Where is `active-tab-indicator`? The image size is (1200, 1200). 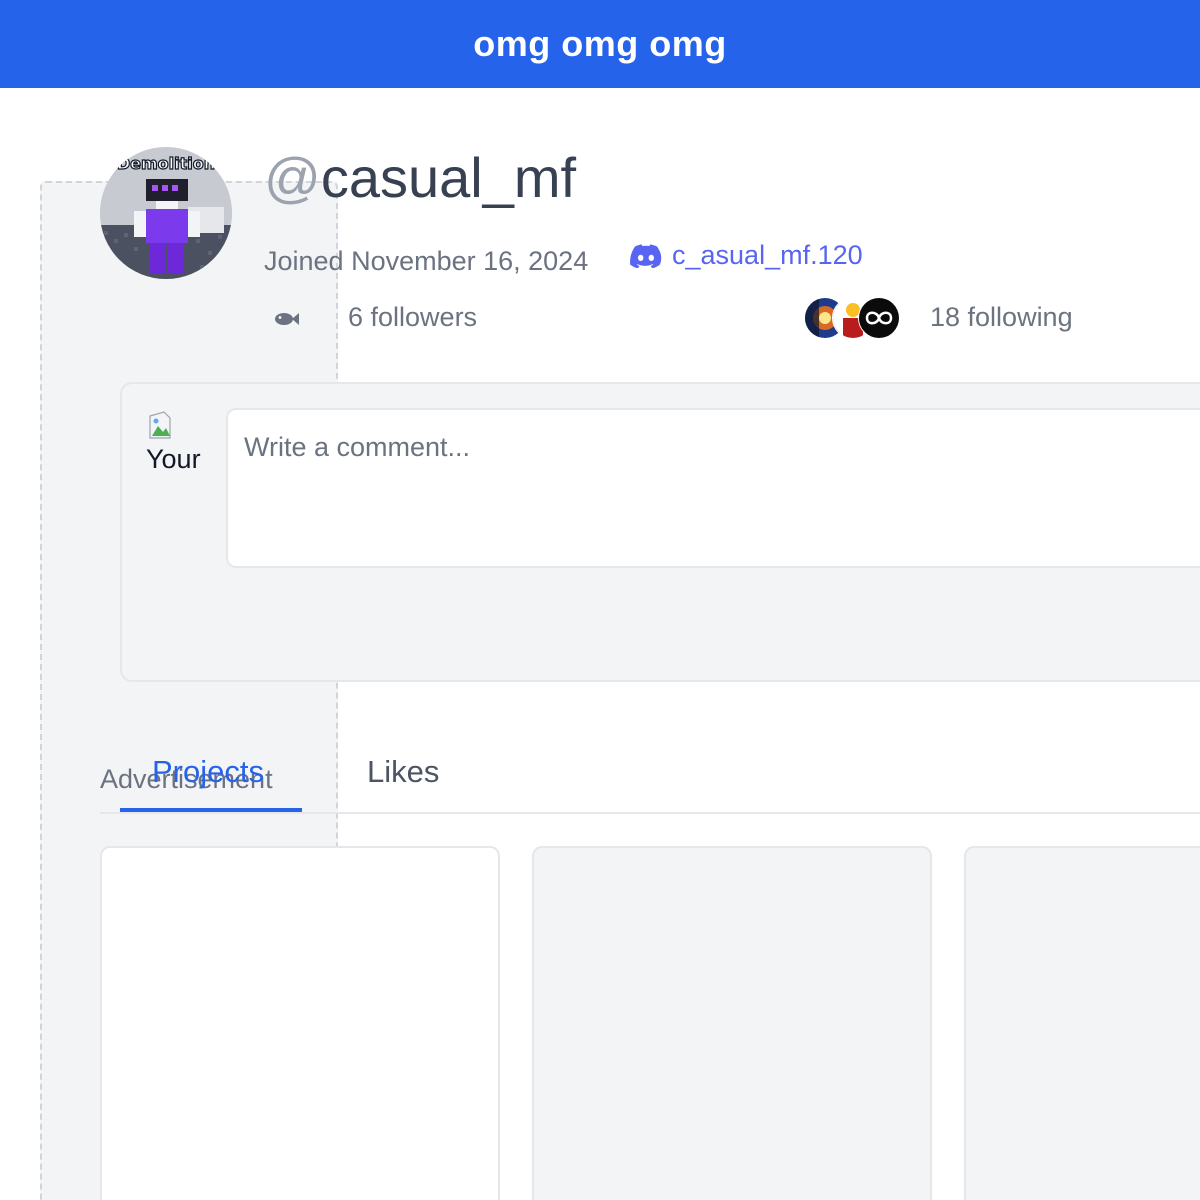
active-tab-indicator is located at coordinates (211, 810).